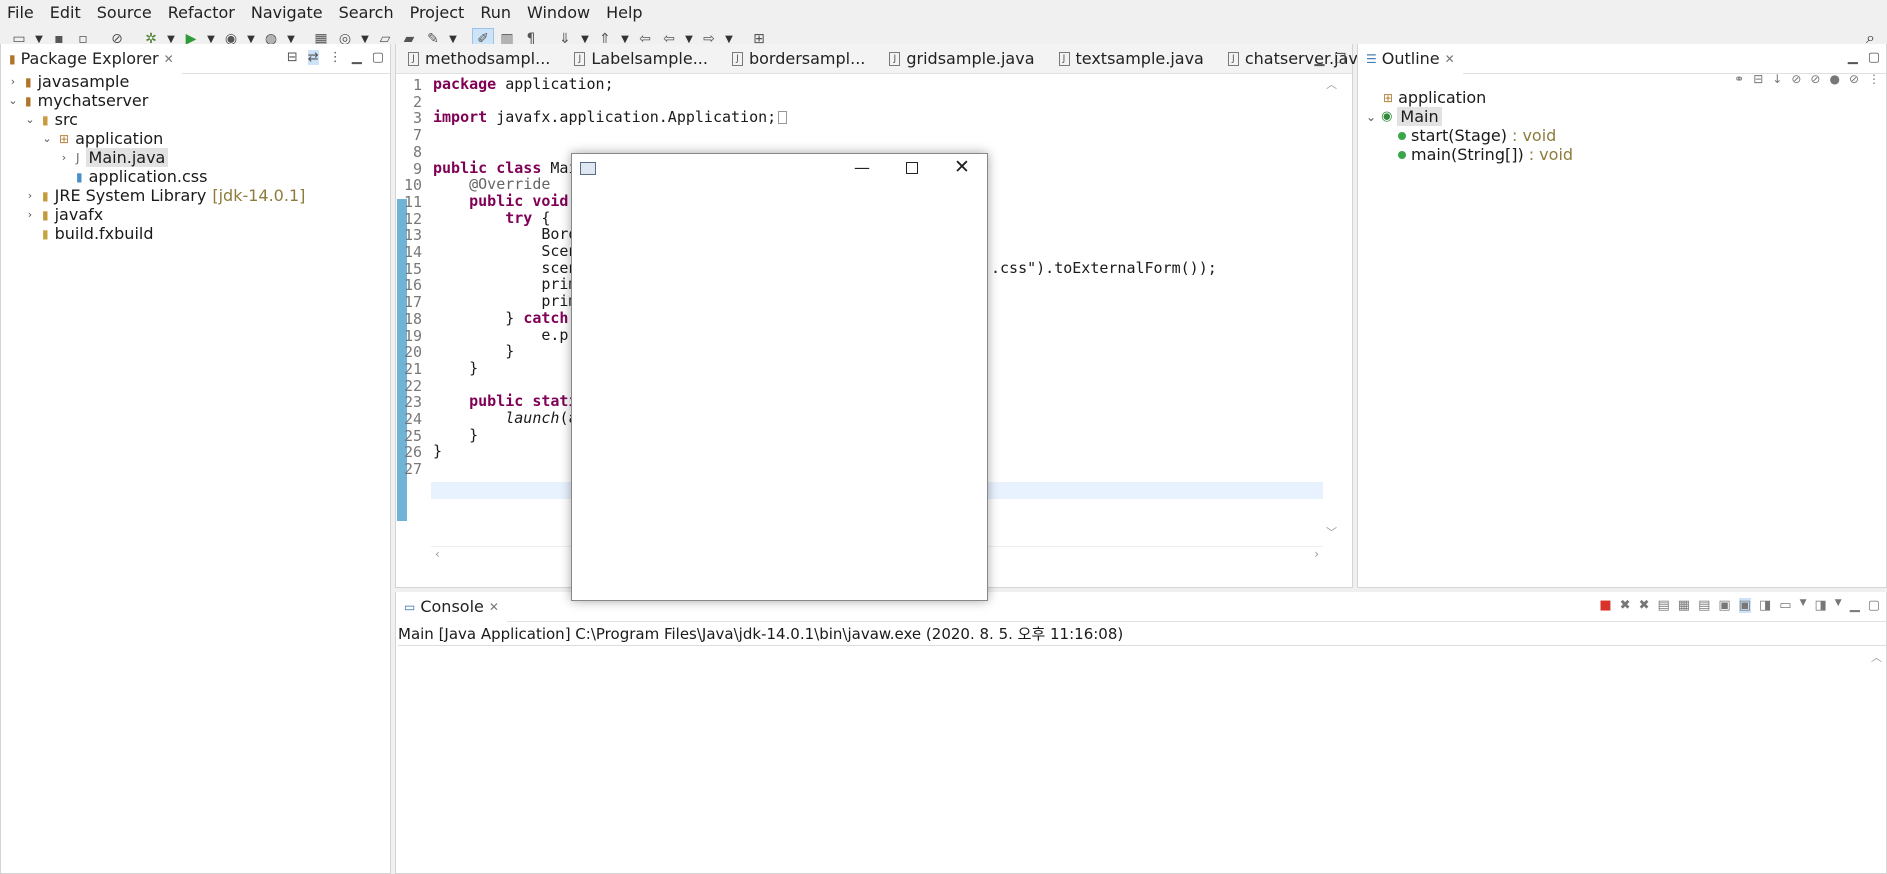 This screenshot has width=1887, height=874. What do you see at coordinates (412, 285) in the screenshot?
I see `line-number: 16` at bounding box center [412, 285].